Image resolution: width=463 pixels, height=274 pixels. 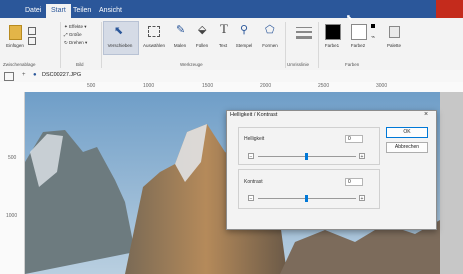 What do you see at coordinates (352, 64) in the screenshot?
I see `group-colors-label: Farben` at bounding box center [352, 64].